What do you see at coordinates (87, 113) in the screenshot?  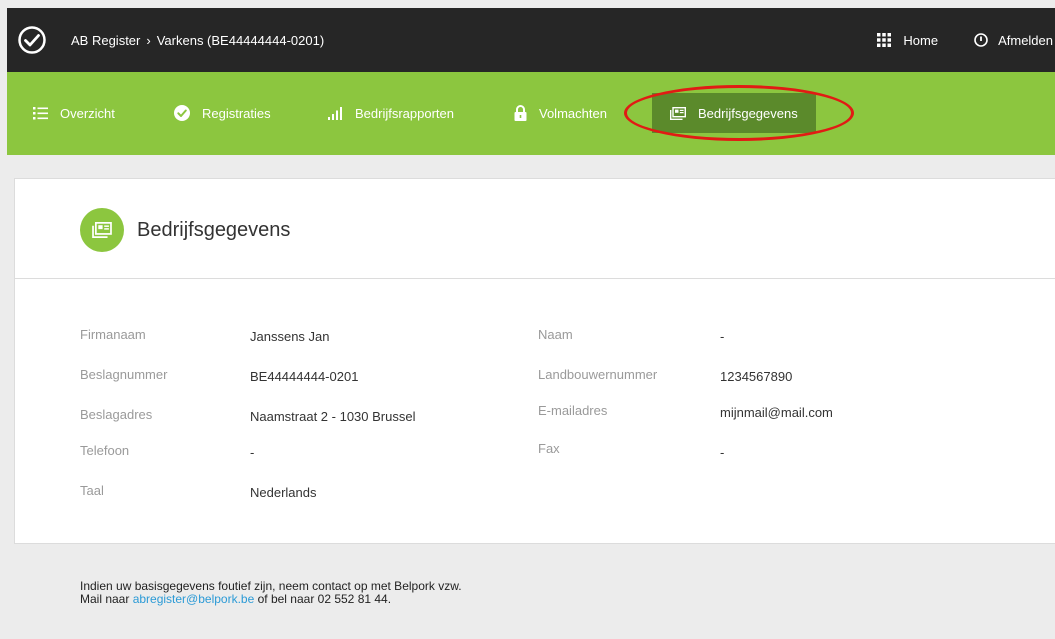 I see `tab-label: Overzicht` at bounding box center [87, 113].